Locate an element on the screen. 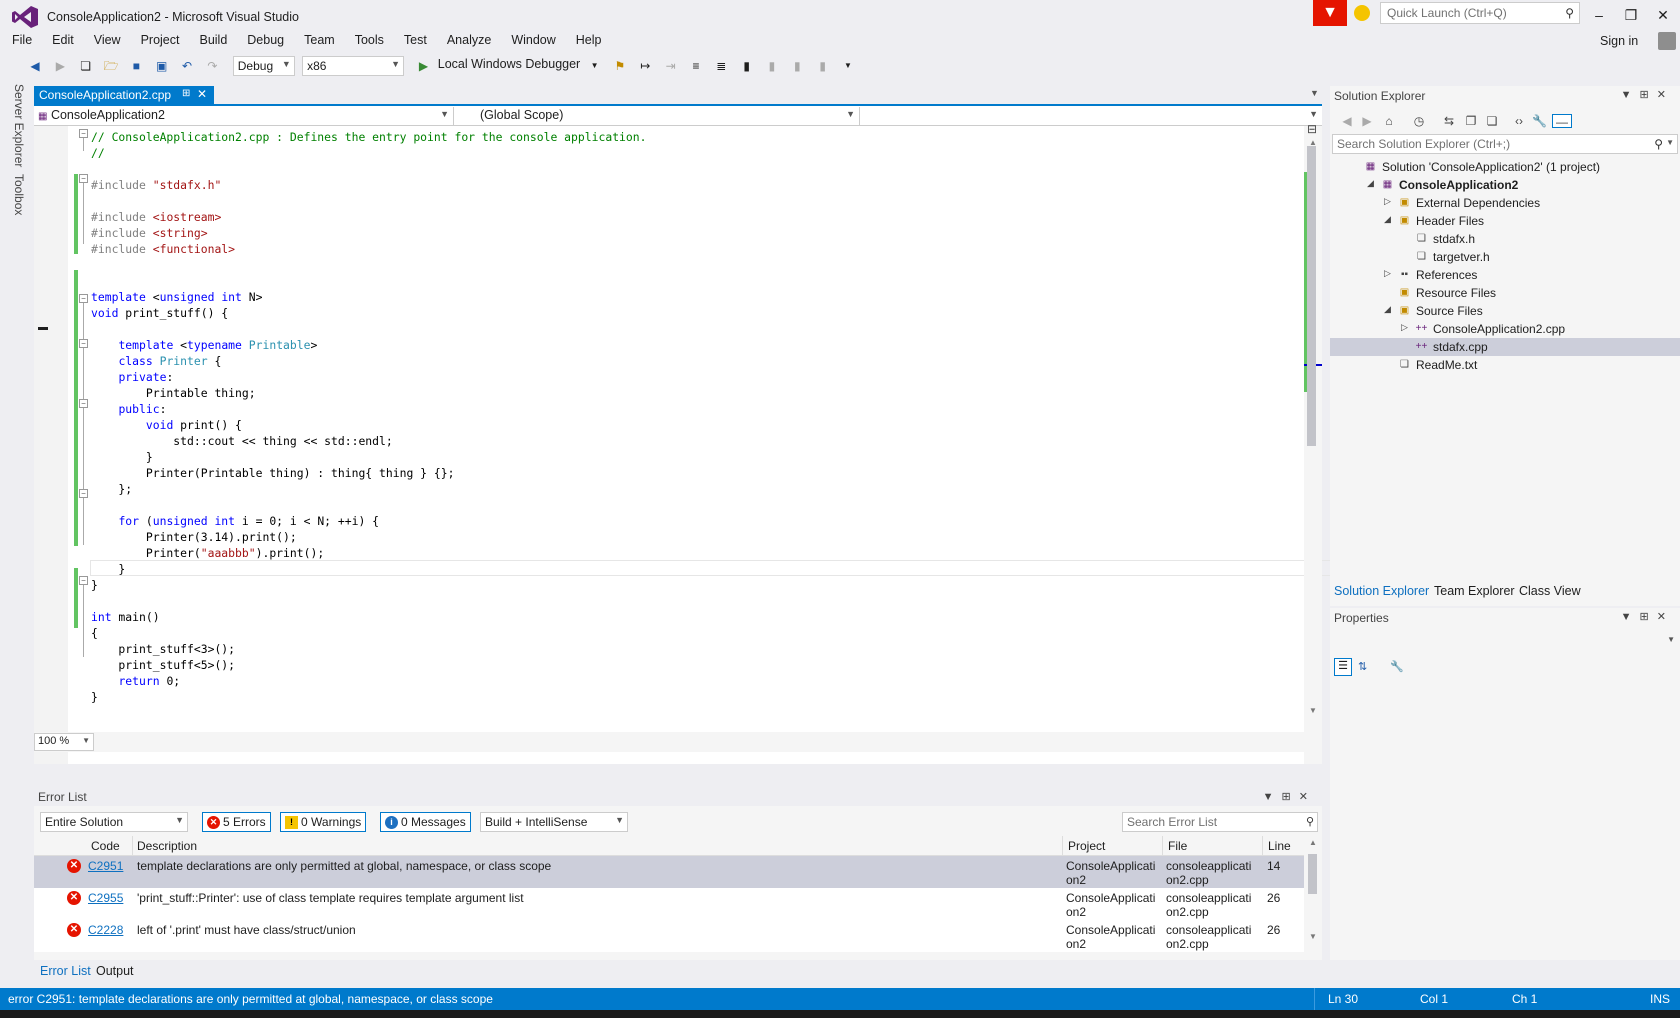  tree-item: ❏ targetver.h is located at coordinates (1505, 257).